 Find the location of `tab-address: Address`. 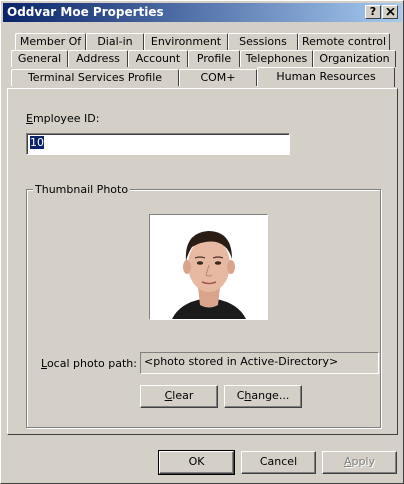

tab-address: Address is located at coordinates (98, 58).